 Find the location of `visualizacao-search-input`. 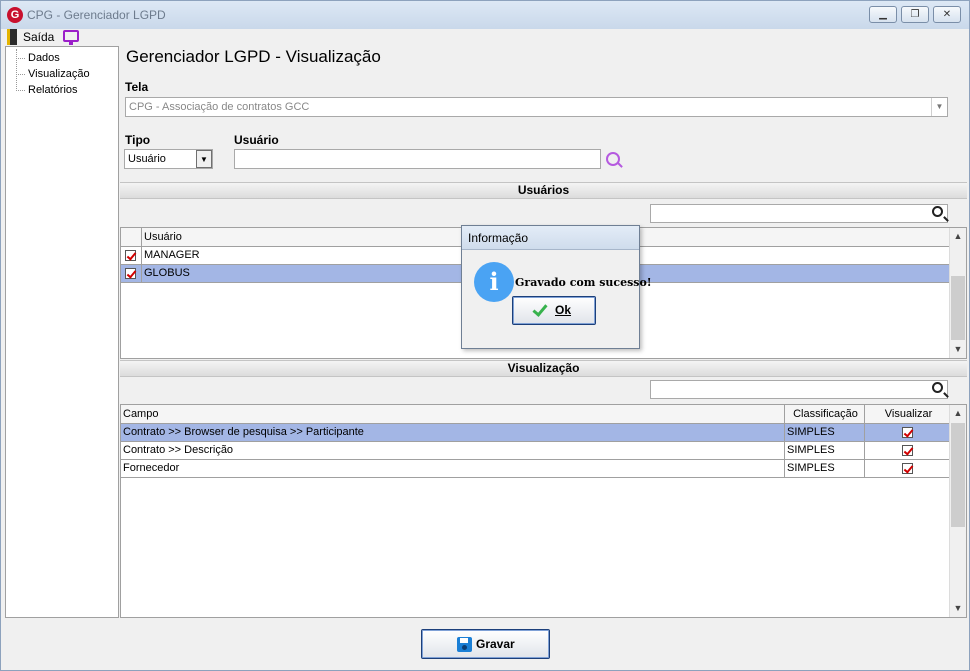

visualizacao-search-input is located at coordinates (799, 389).